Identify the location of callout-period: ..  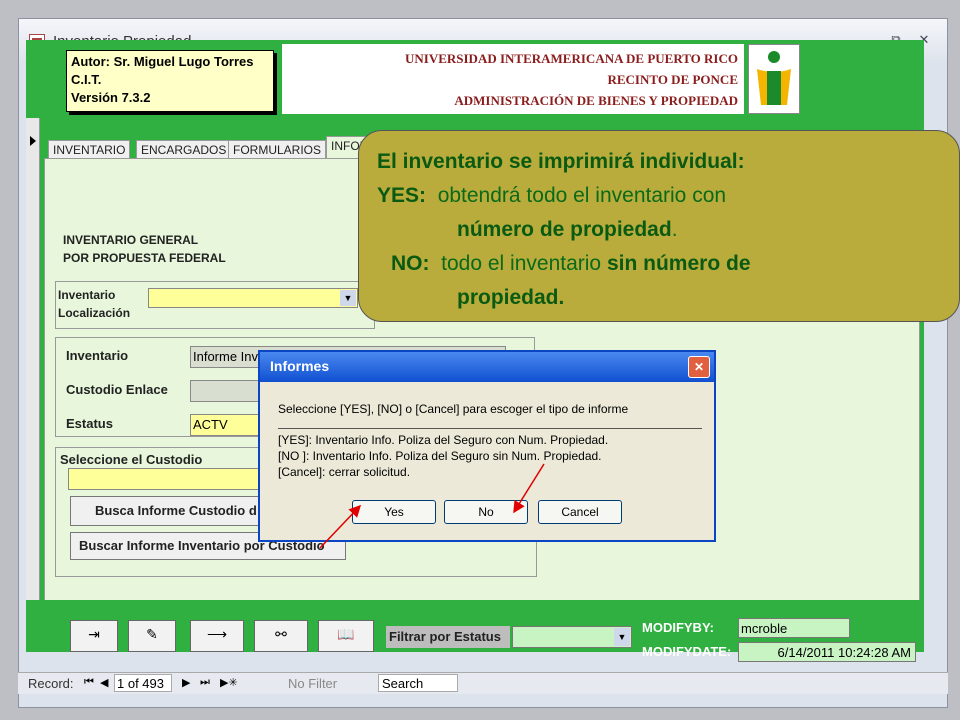
(674, 229).